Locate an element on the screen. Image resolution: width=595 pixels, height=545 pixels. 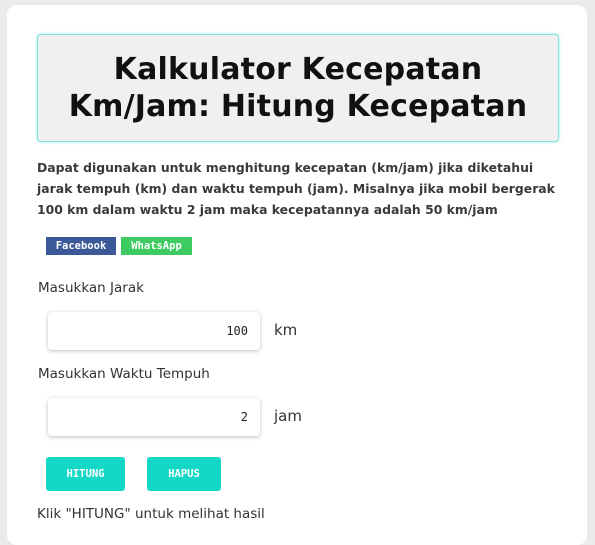
distance-unit: km is located at coordinates (286, 330).